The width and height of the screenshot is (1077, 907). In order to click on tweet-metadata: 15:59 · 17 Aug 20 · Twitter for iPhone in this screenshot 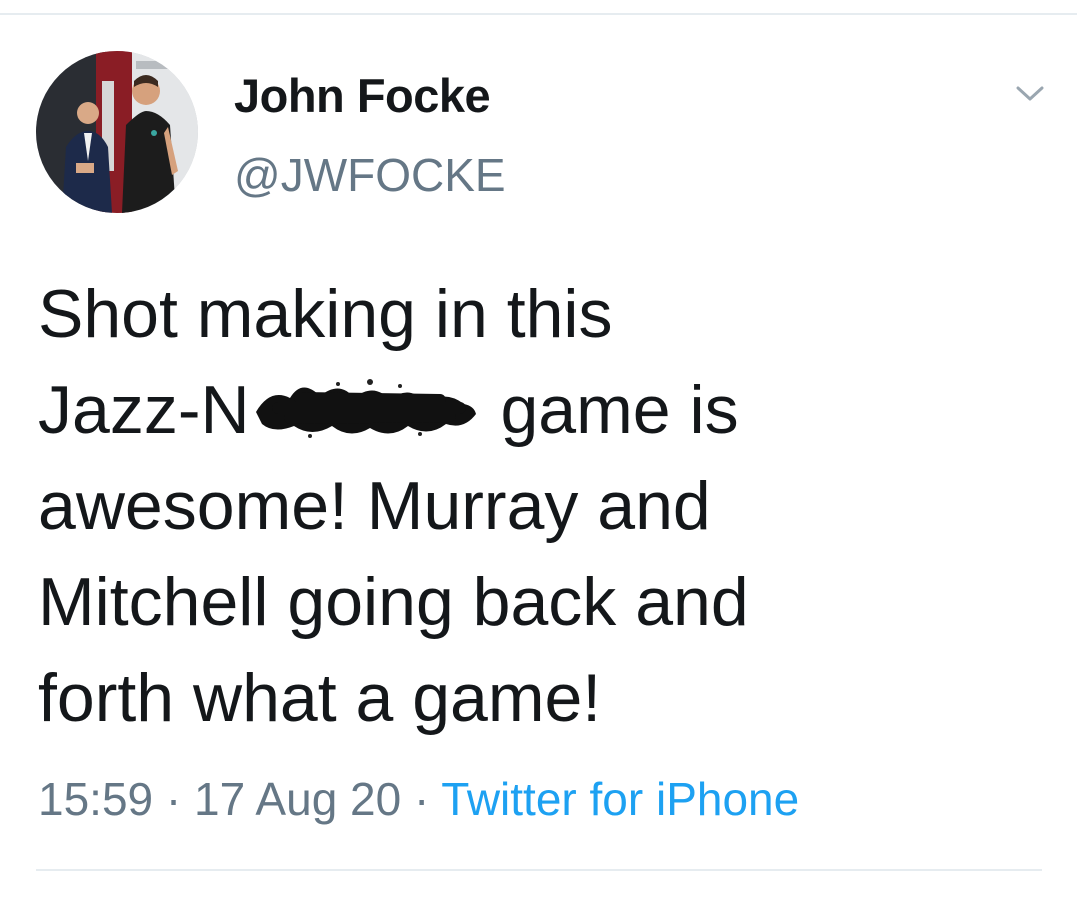, I will do `click(418, 799)`.